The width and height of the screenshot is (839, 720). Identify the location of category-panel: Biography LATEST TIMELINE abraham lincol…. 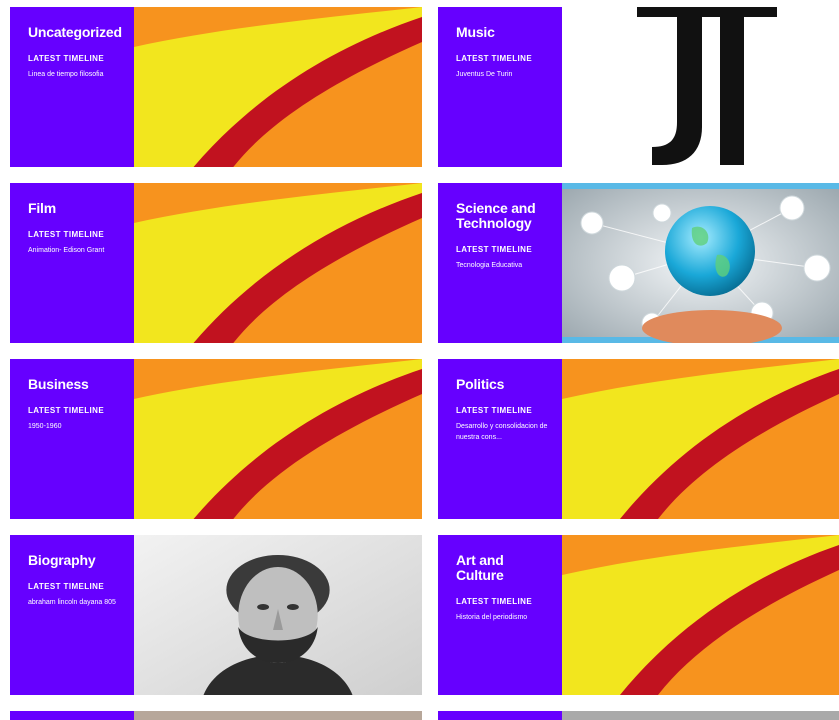
(72, 615).